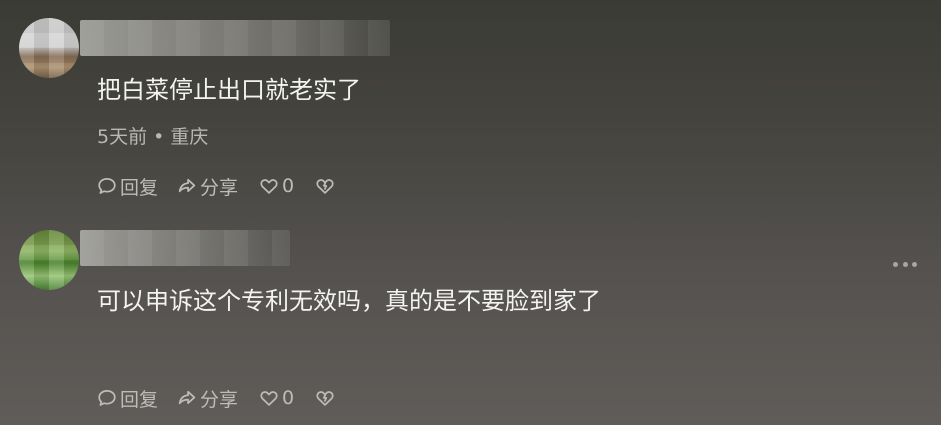 The image size is (941, 425). I want to click on more-options-button, so click(905, 264).